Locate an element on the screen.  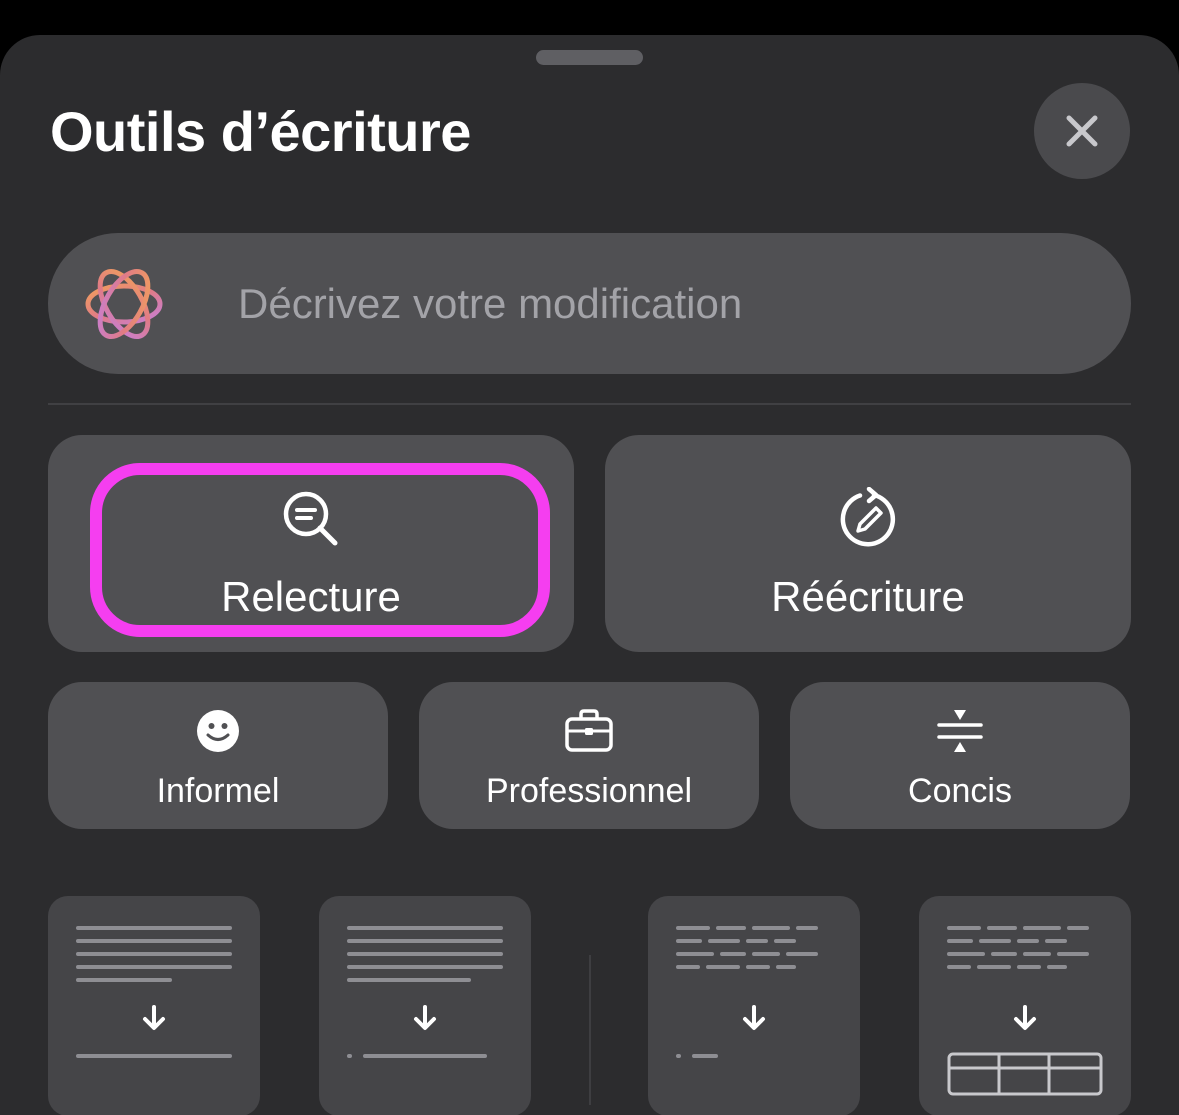
close-button is located at coordinates (1082, 131).